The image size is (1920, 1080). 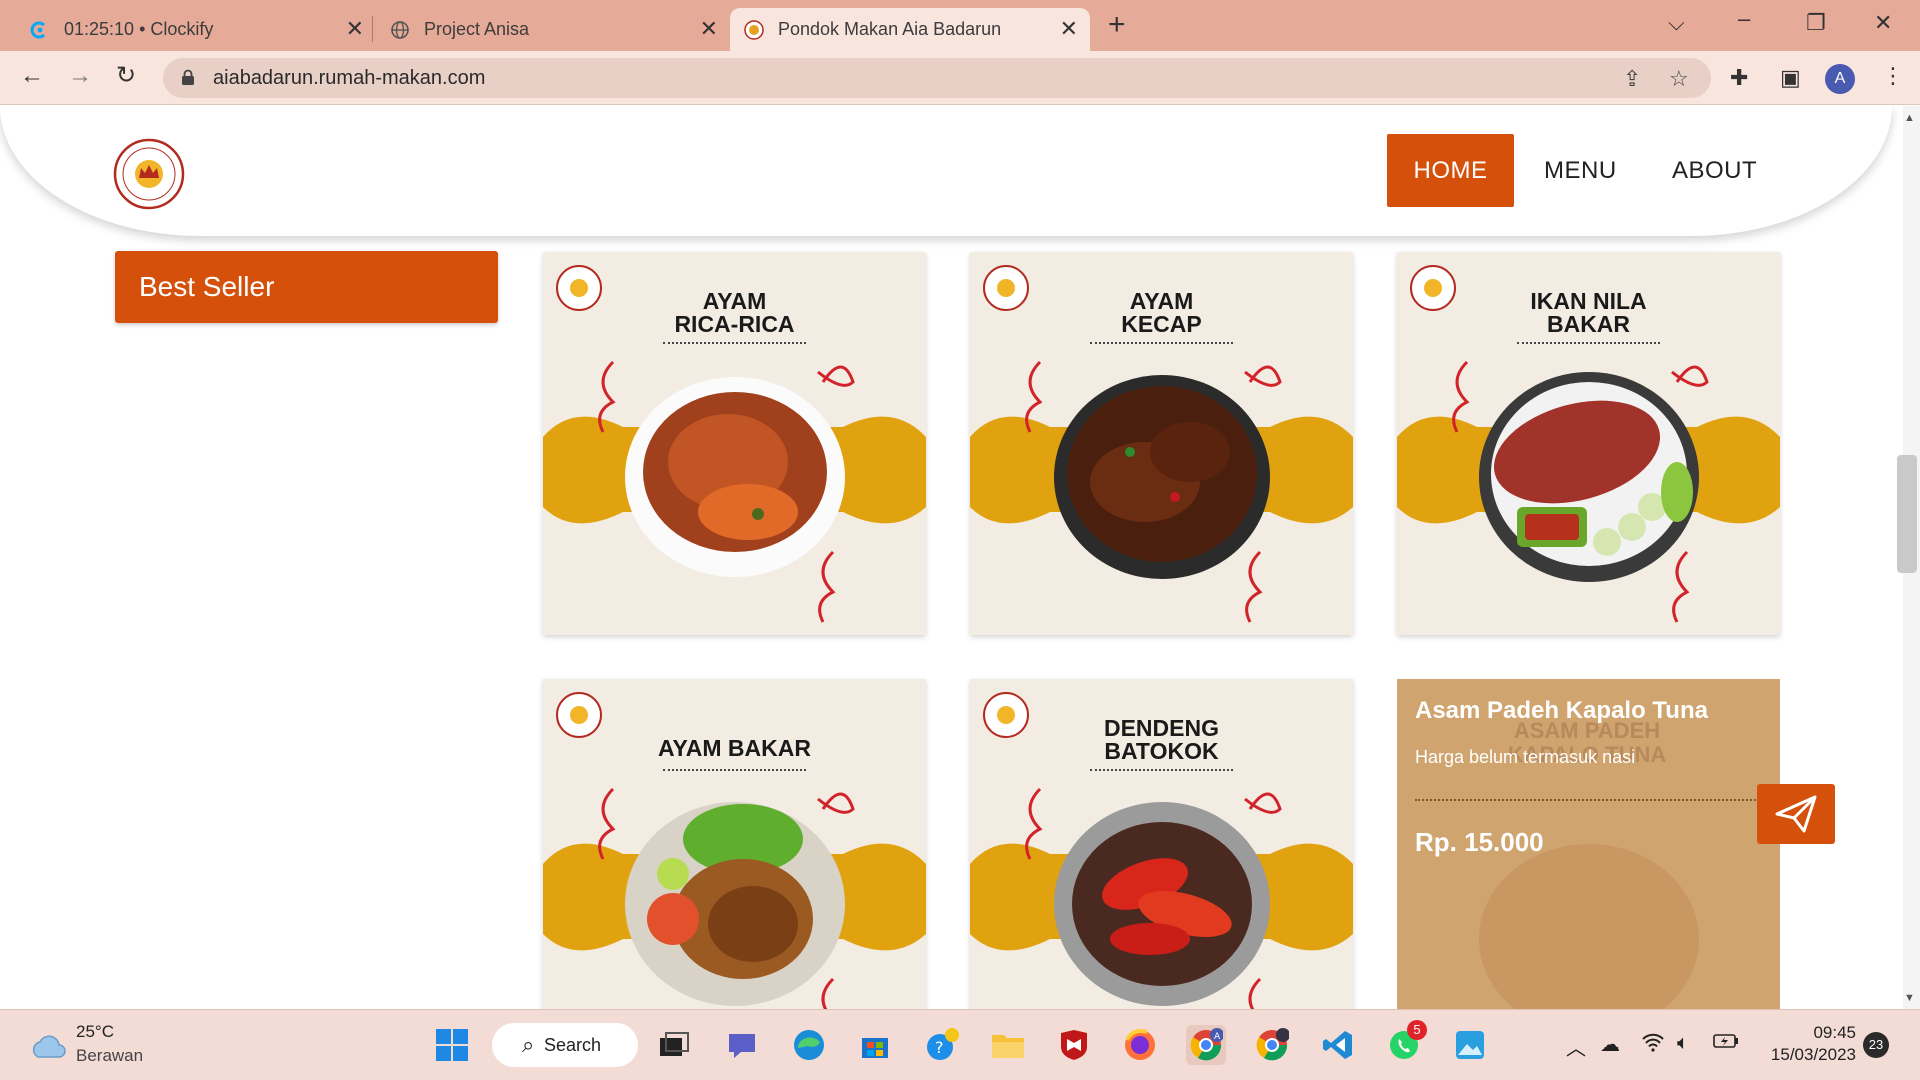 I want to click on tab-pondok-makan: Pondok Makan Aia Badarun ✕, so click(x=910, y=29).